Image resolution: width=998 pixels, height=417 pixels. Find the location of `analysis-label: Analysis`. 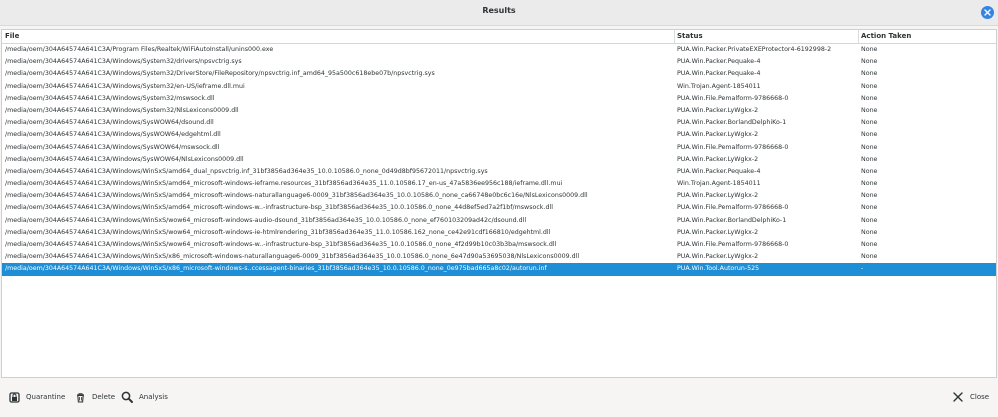

analysis-label: Analysis is located at coordinates (153, 397).